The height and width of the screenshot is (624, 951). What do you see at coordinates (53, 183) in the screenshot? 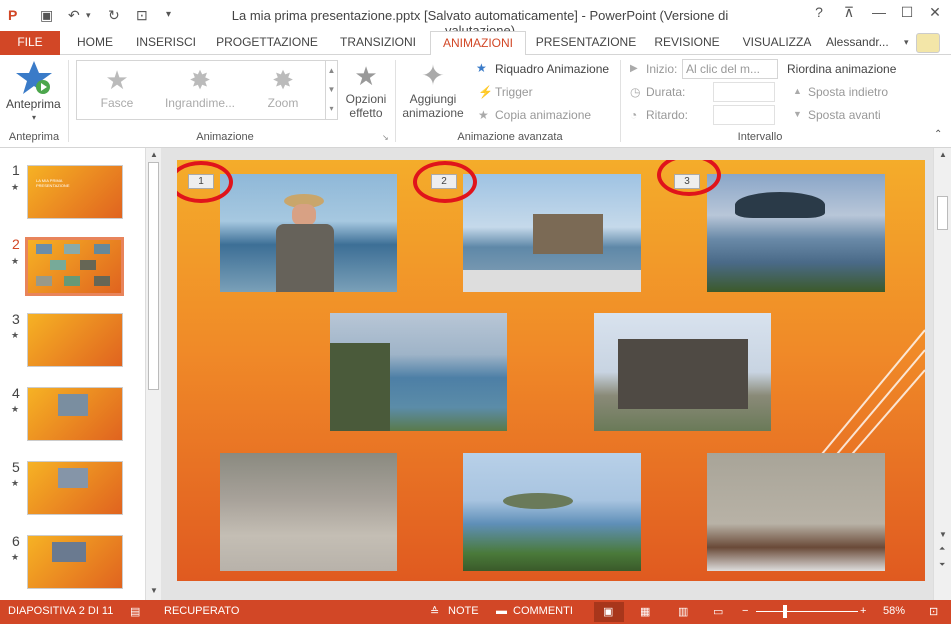
I see `thumb-title: LA MIA PRIMA PRESENTAZIONE` at bounding box center [53, 183].